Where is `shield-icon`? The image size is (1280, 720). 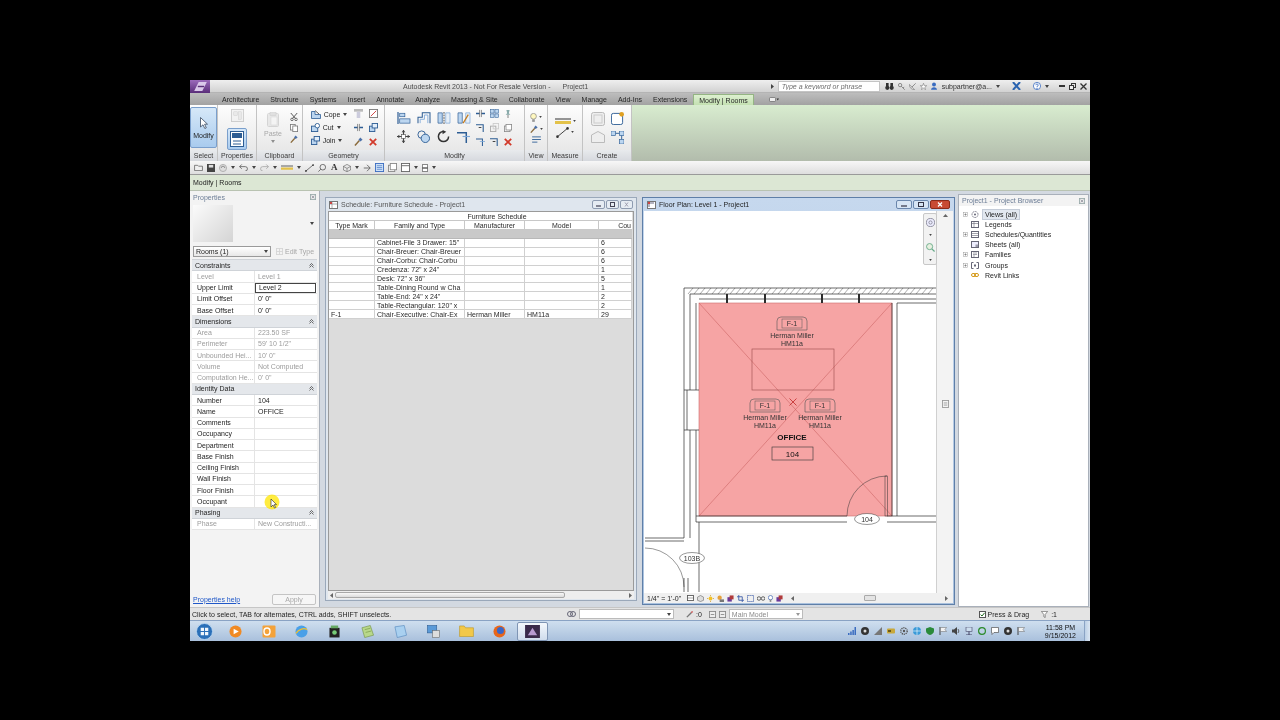
shield-icon is located at coordinates (929, 631).